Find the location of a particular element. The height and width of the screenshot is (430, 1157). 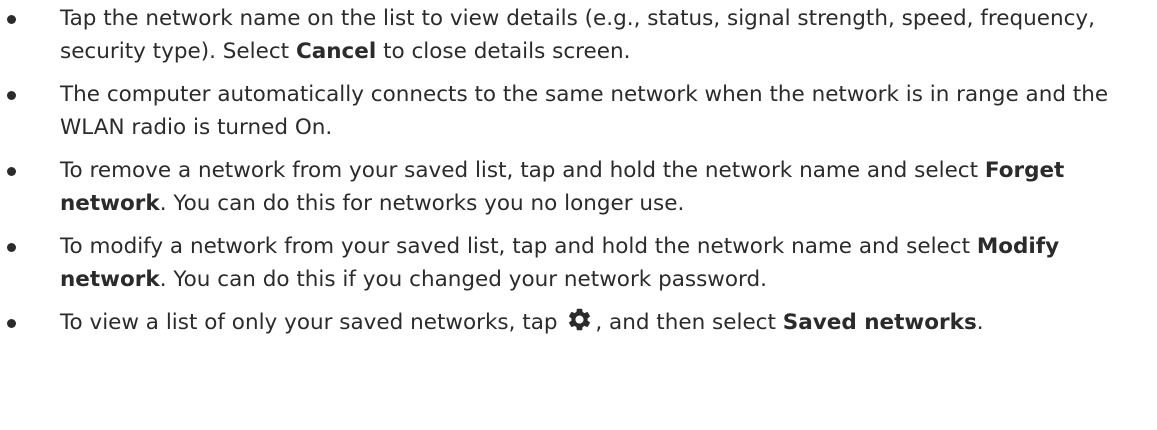

item-text-middle: , and then select is located at coordinates (689, 322).